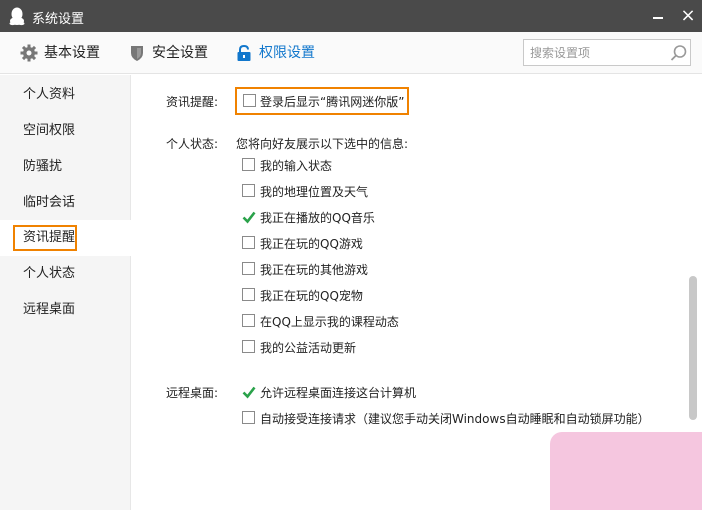 Image resolution: width=702 pixels, height=510 pixels. What do you see at coordinates (314, 270) in the screenshot?
I see `option-label: 我正在玩的其他游戏` at bounding box center [314, 270].